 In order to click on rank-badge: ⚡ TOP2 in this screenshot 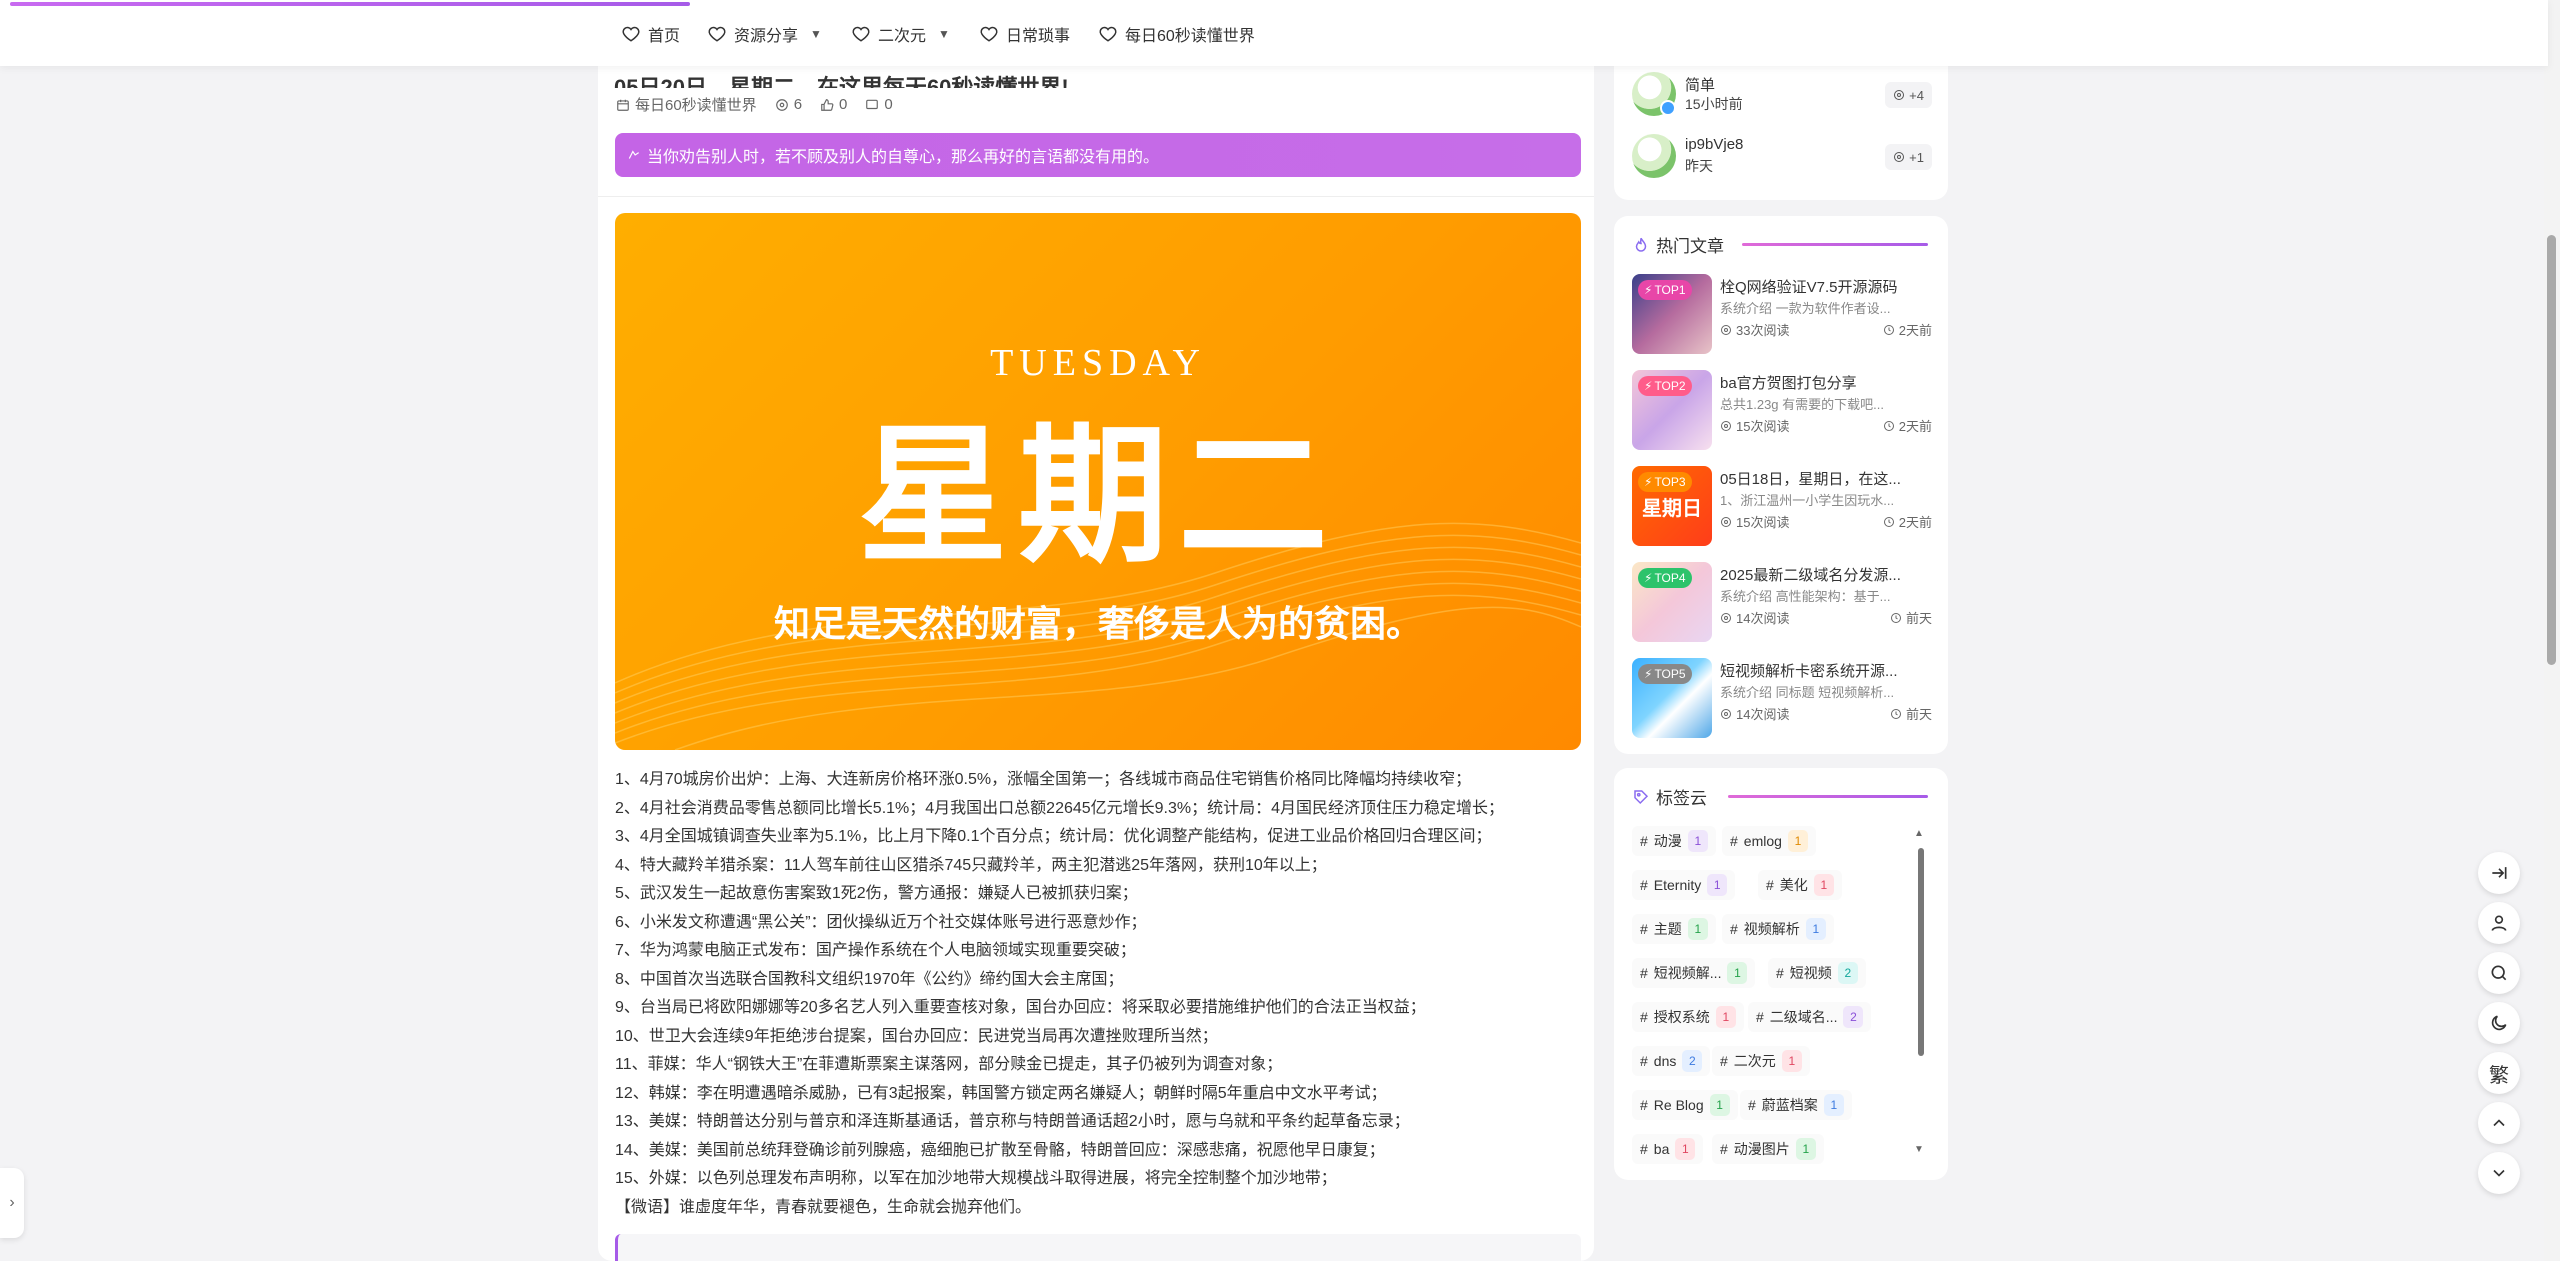, I will do `click(1665, 386)`.